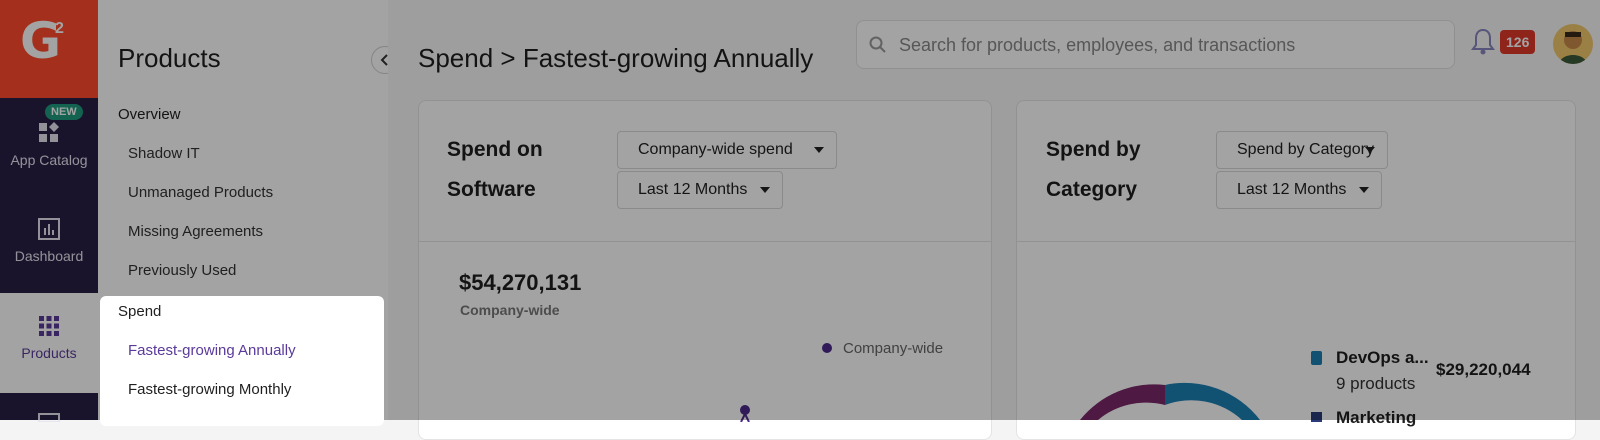  I want to click on rail-label: App Catalog, so click(49, 160).